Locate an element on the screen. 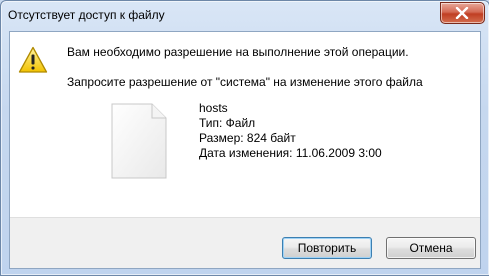 The height and width of the screenshot is (276, 489). file-size: Размер: 824 байт is located at coordinates (247, 138).